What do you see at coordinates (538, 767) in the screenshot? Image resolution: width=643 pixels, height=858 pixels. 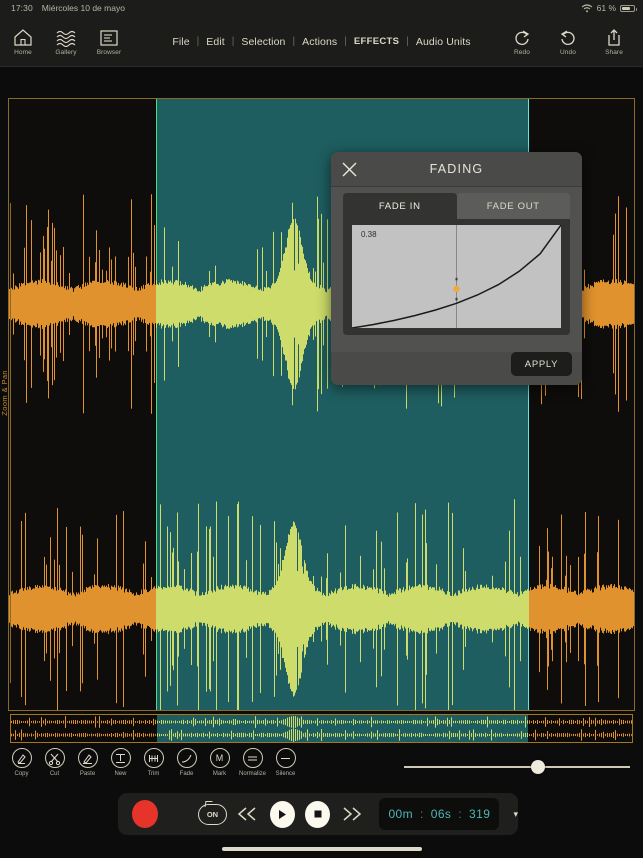 I see `zoom-slider-thumb` at bounding box center [538, 767].